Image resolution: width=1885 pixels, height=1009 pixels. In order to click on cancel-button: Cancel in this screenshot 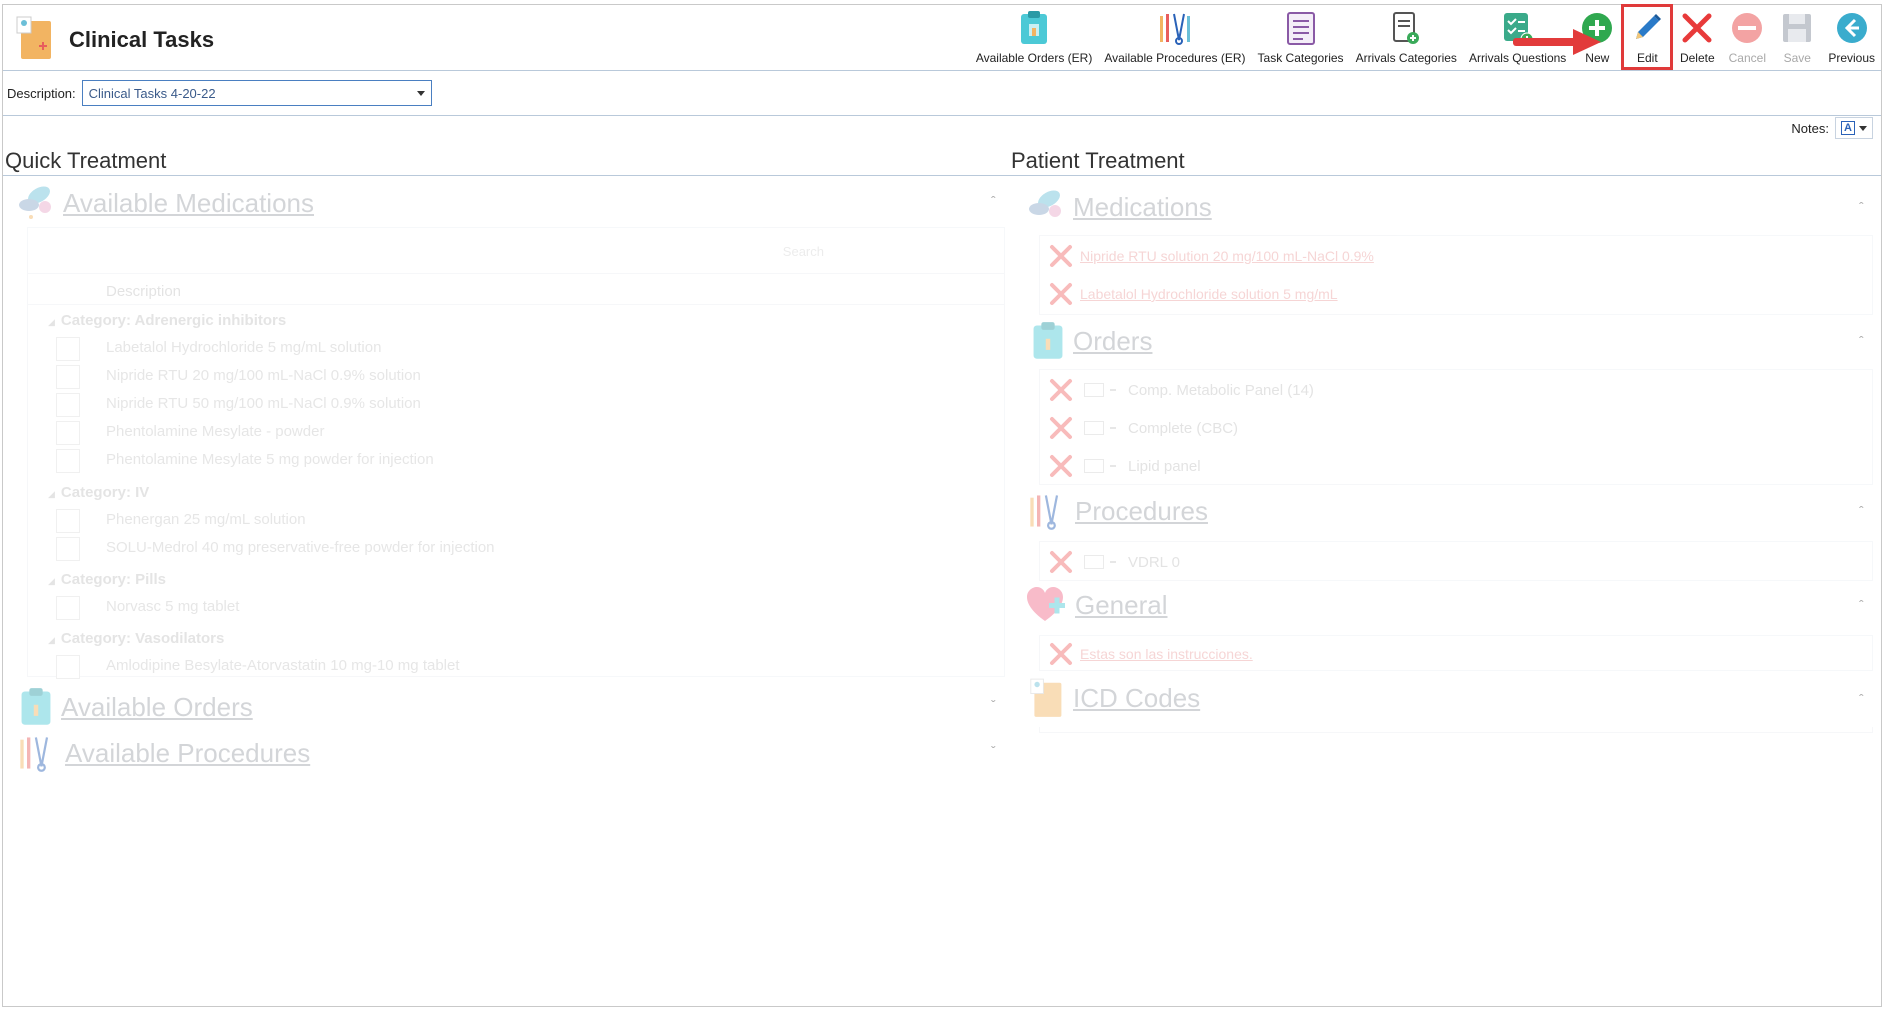, I will do `click(1747, 37)`.